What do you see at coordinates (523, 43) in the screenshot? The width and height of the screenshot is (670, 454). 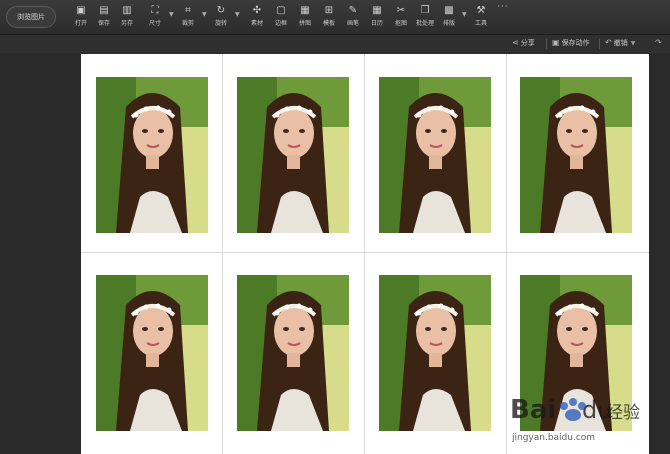 I see `share-button: ⋖ 分享` at bounding box center [523, 43].